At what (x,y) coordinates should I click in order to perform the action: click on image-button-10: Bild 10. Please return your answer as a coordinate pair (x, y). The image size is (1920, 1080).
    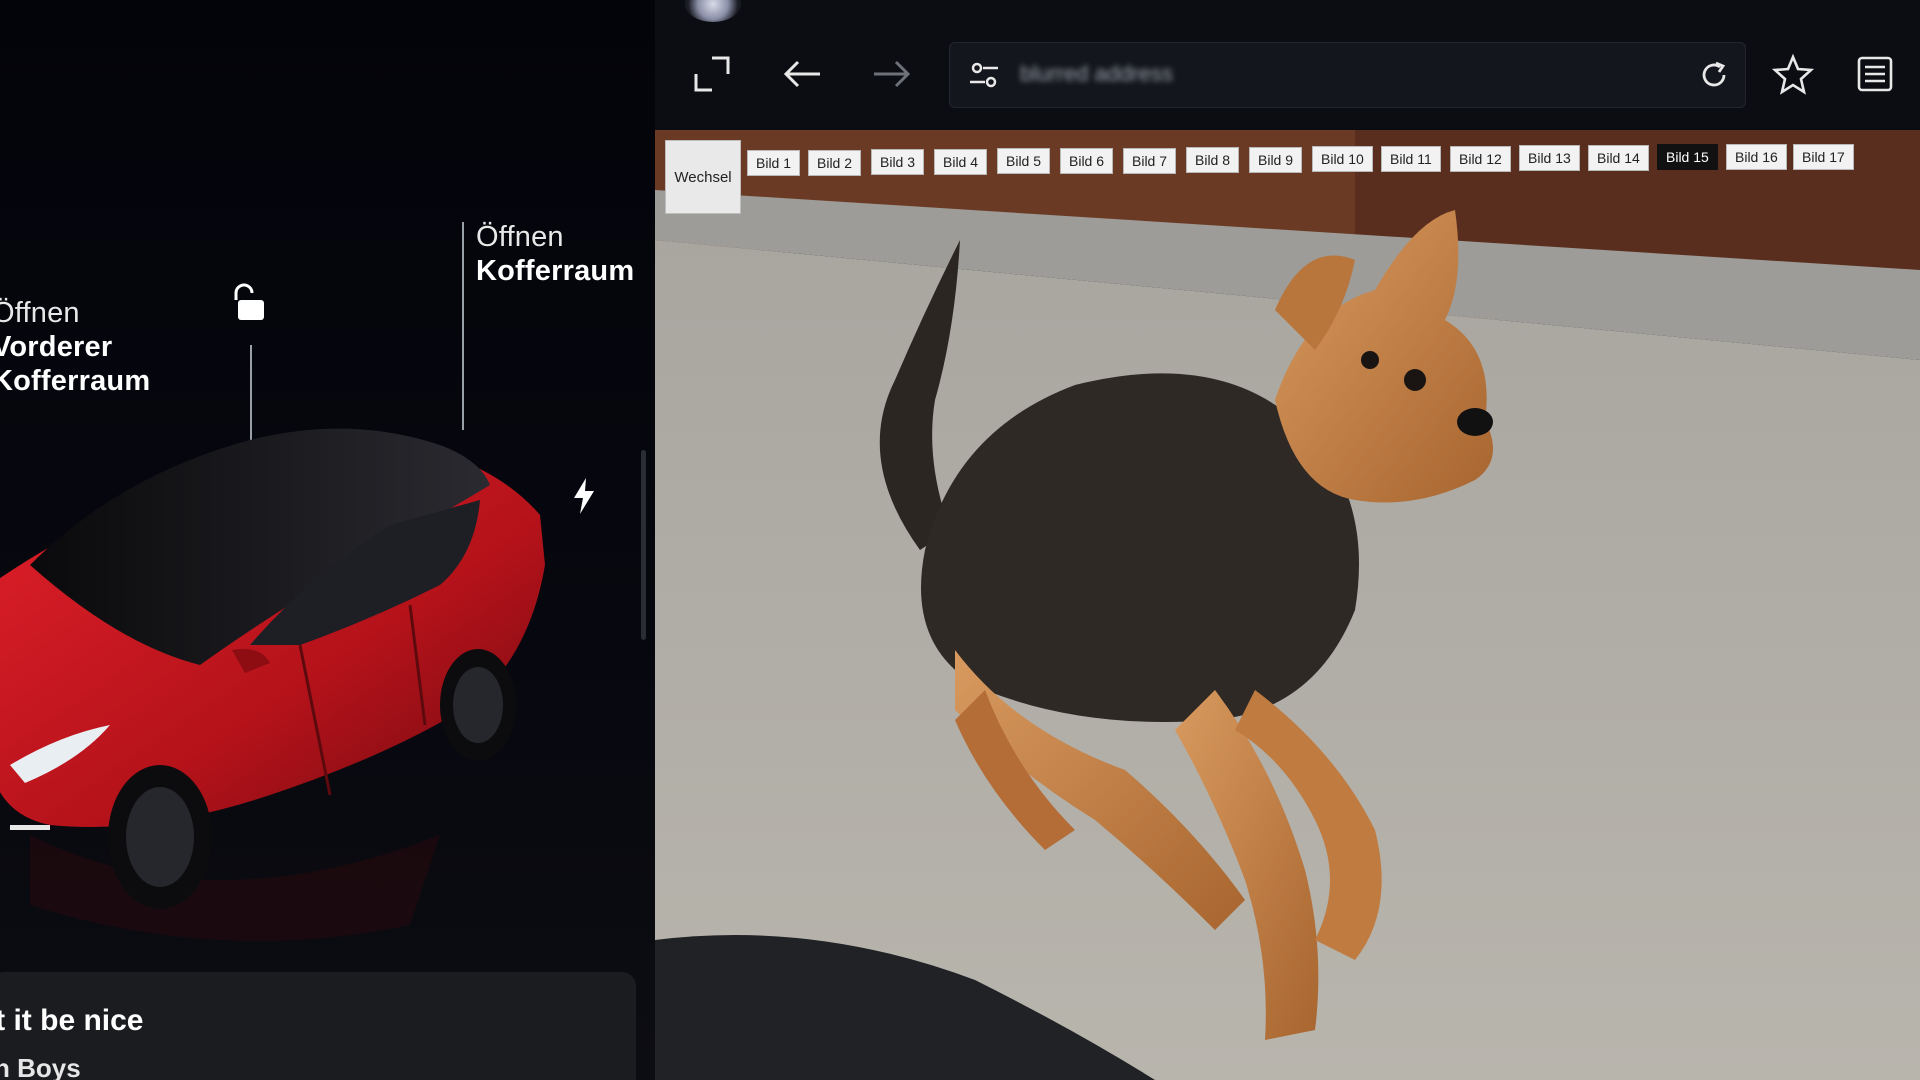
    Looking at the image, I should click on (1342, 159).